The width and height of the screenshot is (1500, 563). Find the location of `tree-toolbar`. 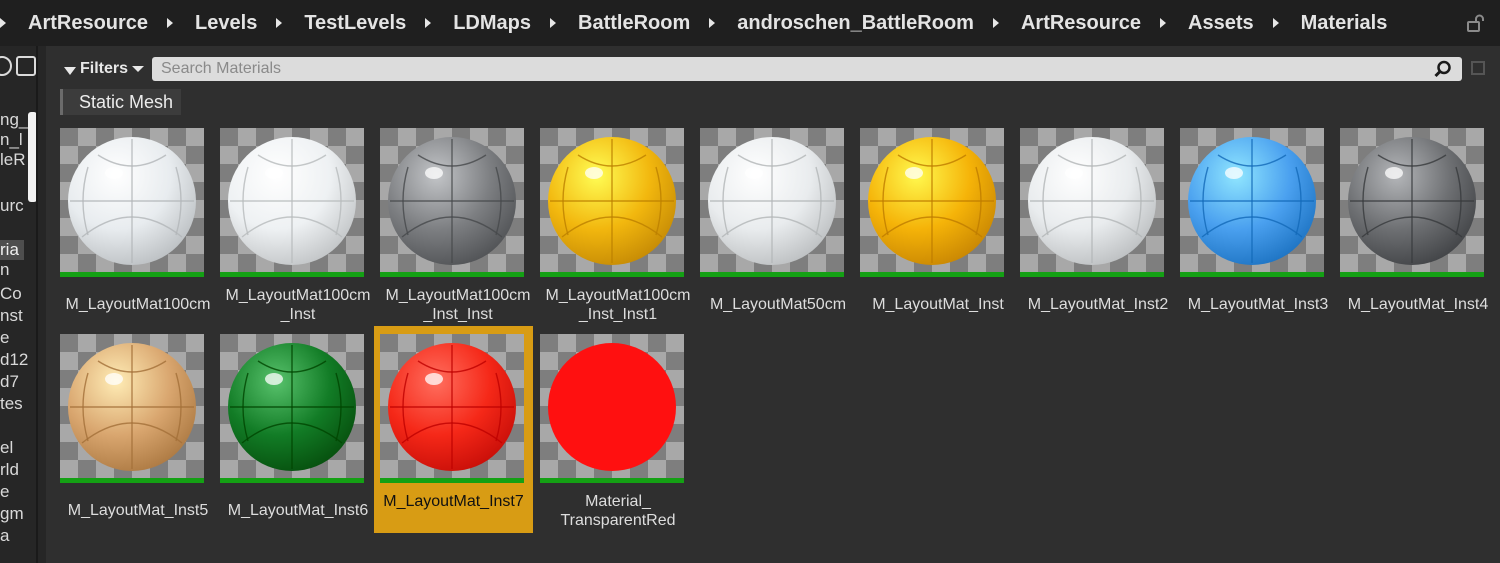

tree-toolbar is located at coordinates (18, 68).